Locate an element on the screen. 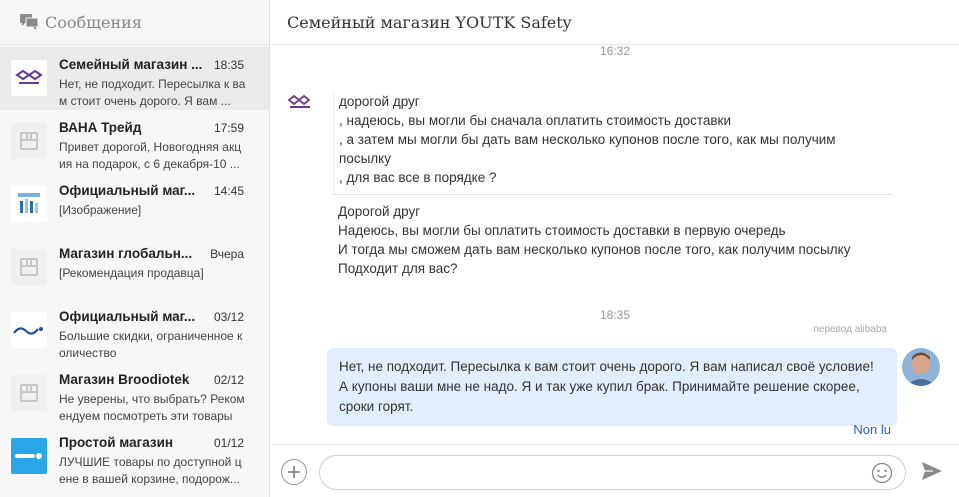 This screenshot has height=497, width=959. shop-avatar-icon is located at coordinates (299, 101).